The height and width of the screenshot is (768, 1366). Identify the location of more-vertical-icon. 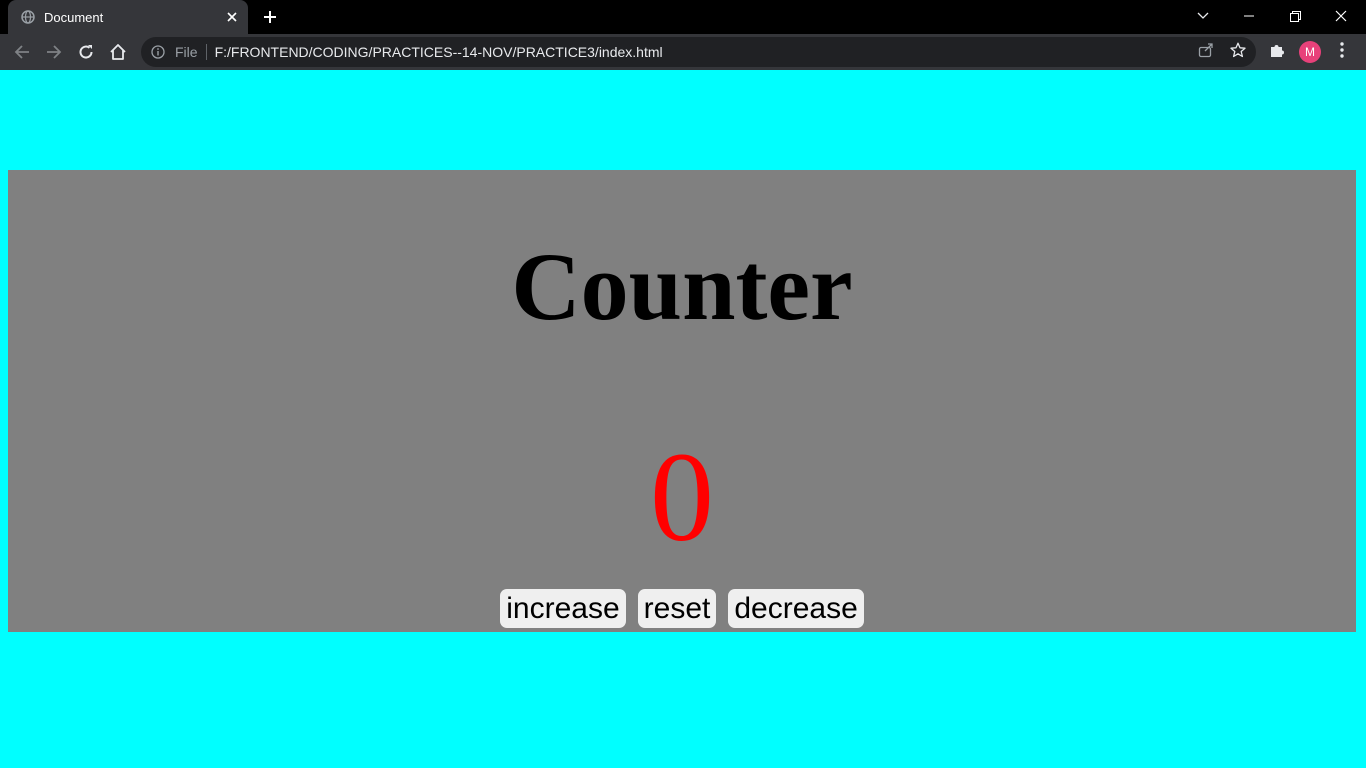
(1342, 50).